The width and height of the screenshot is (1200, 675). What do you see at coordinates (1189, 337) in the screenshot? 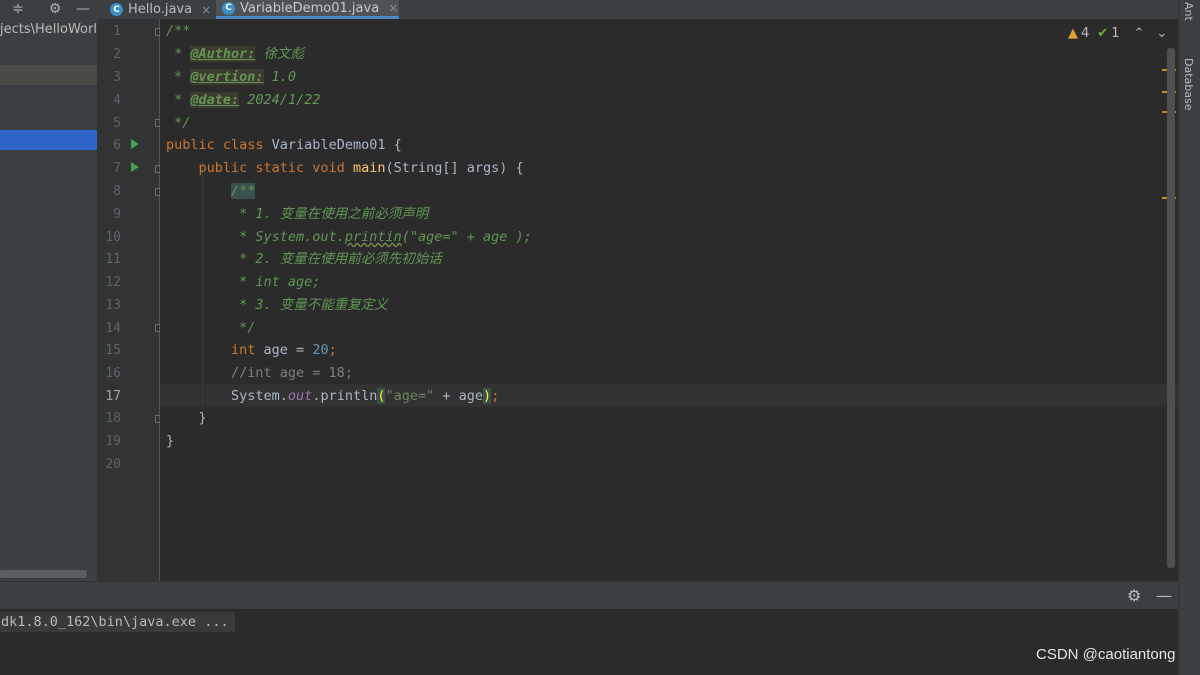
I see `right-tool-strip: Ant Database` at bounding box center [1189, 337].